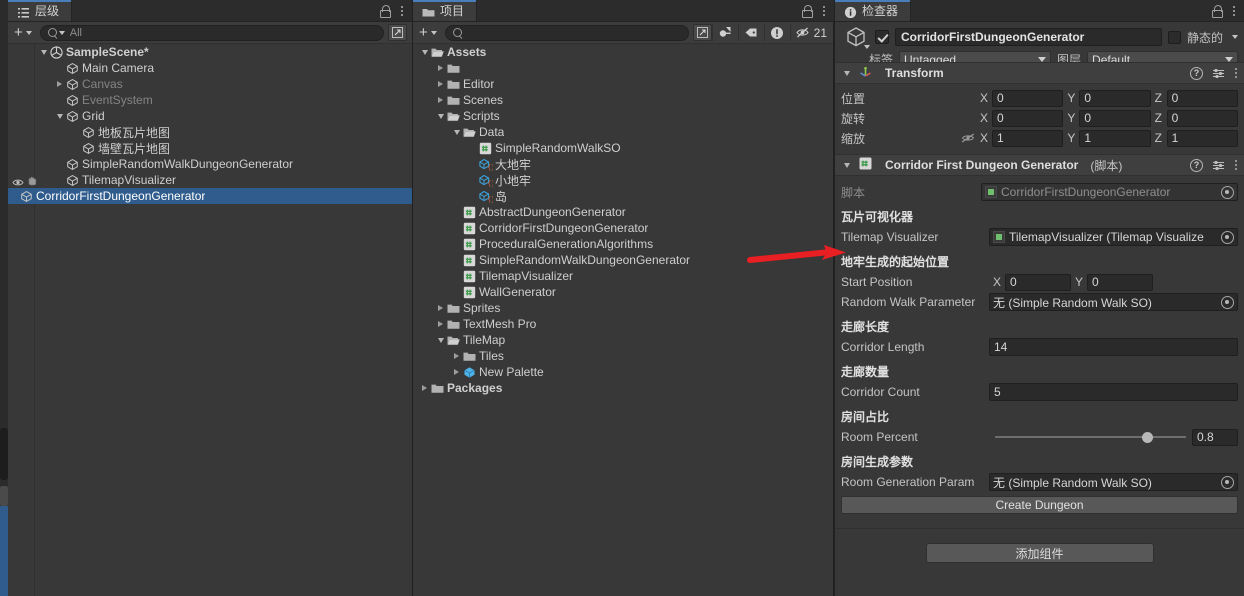  I want to click on object-reference-field: TilemapVisualizer (Tilemap Visualize, so click(1113, 237).